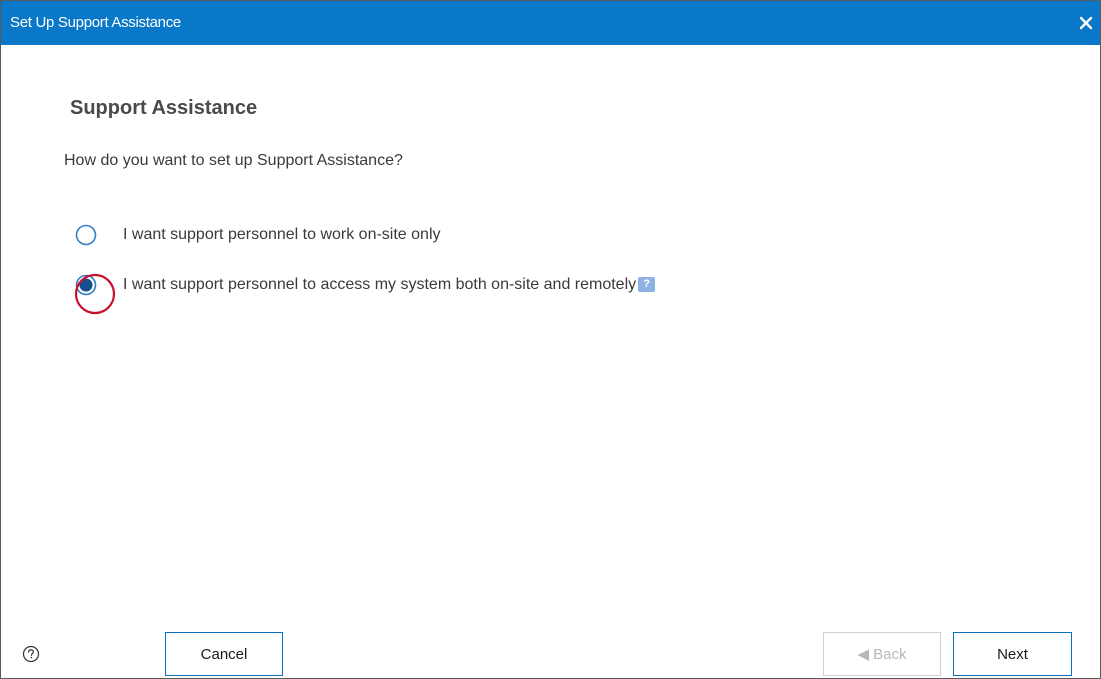  What do you see at coordinates (224, 654) in the screenshot?
I see `cancel-button: Cancel` at bounding box center [224, 654].